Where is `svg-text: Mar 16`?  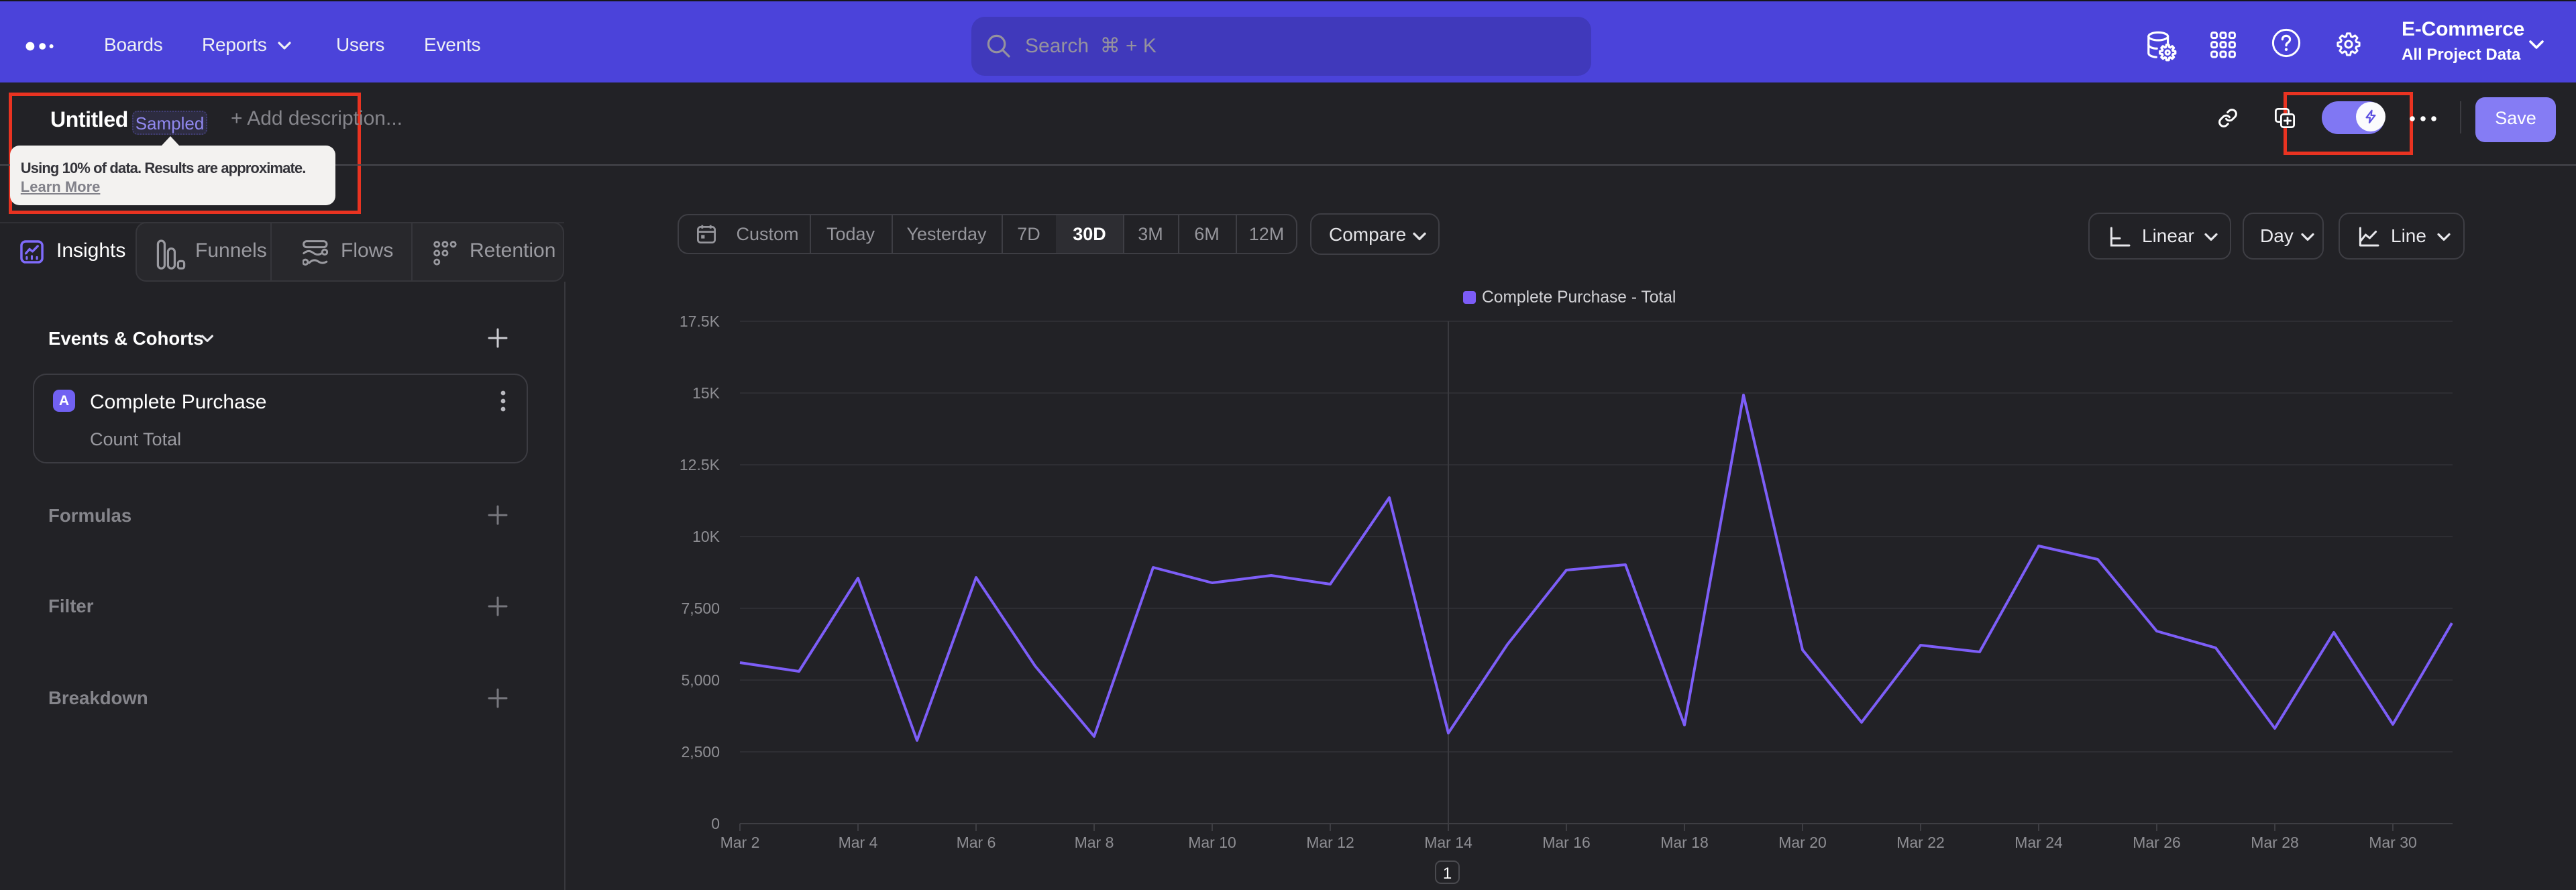
svg-text: Mar 16 is located at coordinates (1566, 842).